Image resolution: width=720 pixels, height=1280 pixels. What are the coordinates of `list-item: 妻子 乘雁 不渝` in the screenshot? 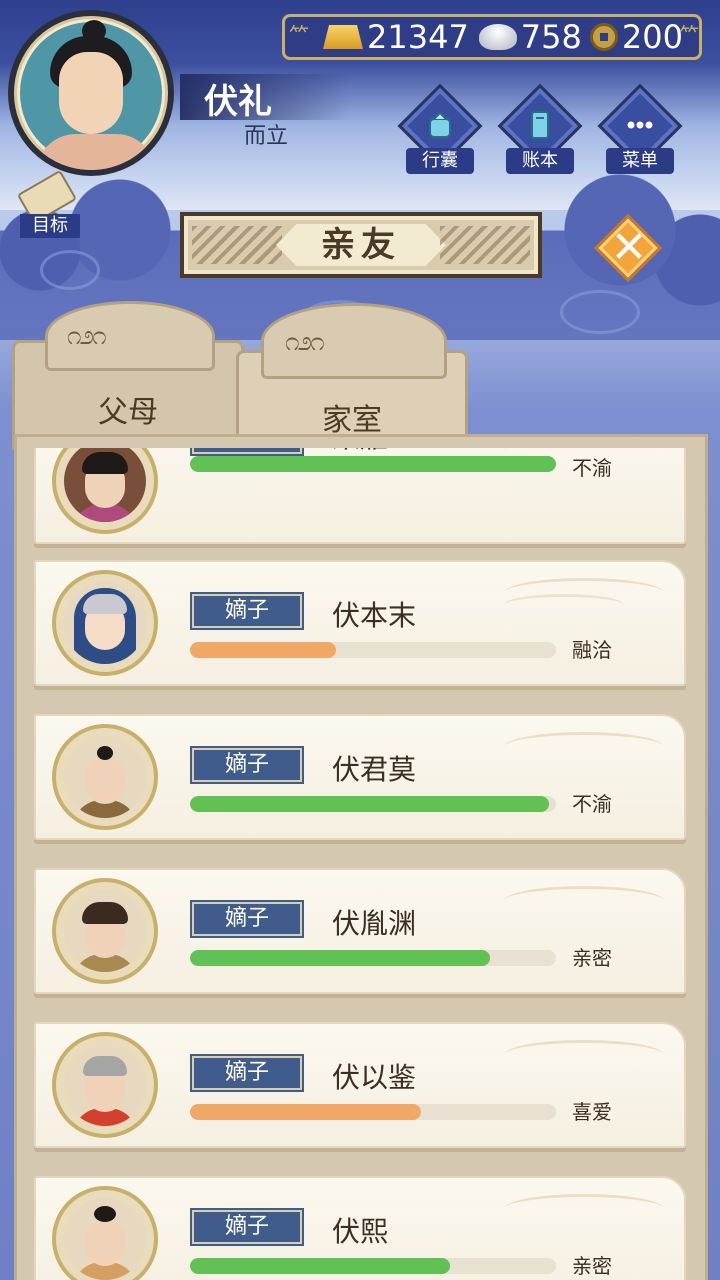 It's located at (360, 496).